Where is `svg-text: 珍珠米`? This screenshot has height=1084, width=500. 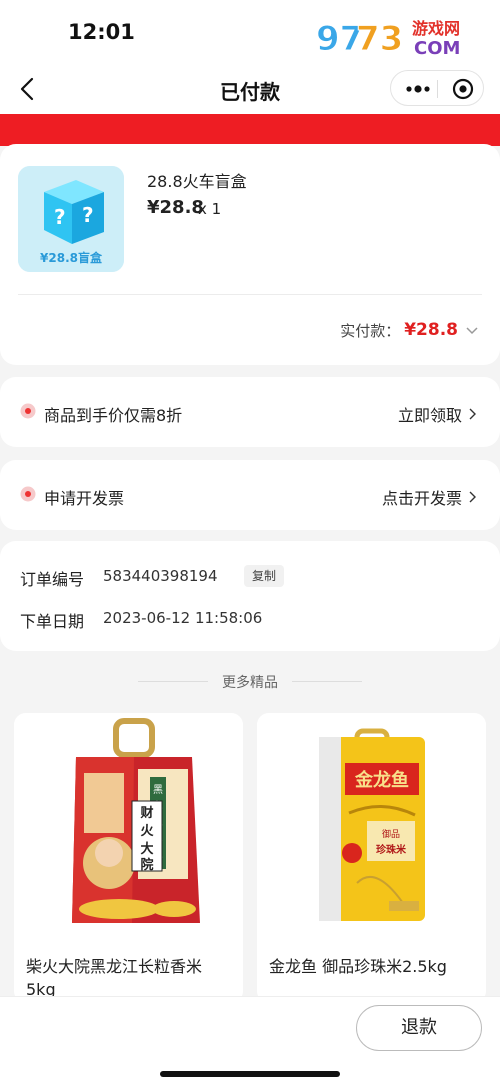 svg-text: 珍珠米 is located at coordinates (391, 849).